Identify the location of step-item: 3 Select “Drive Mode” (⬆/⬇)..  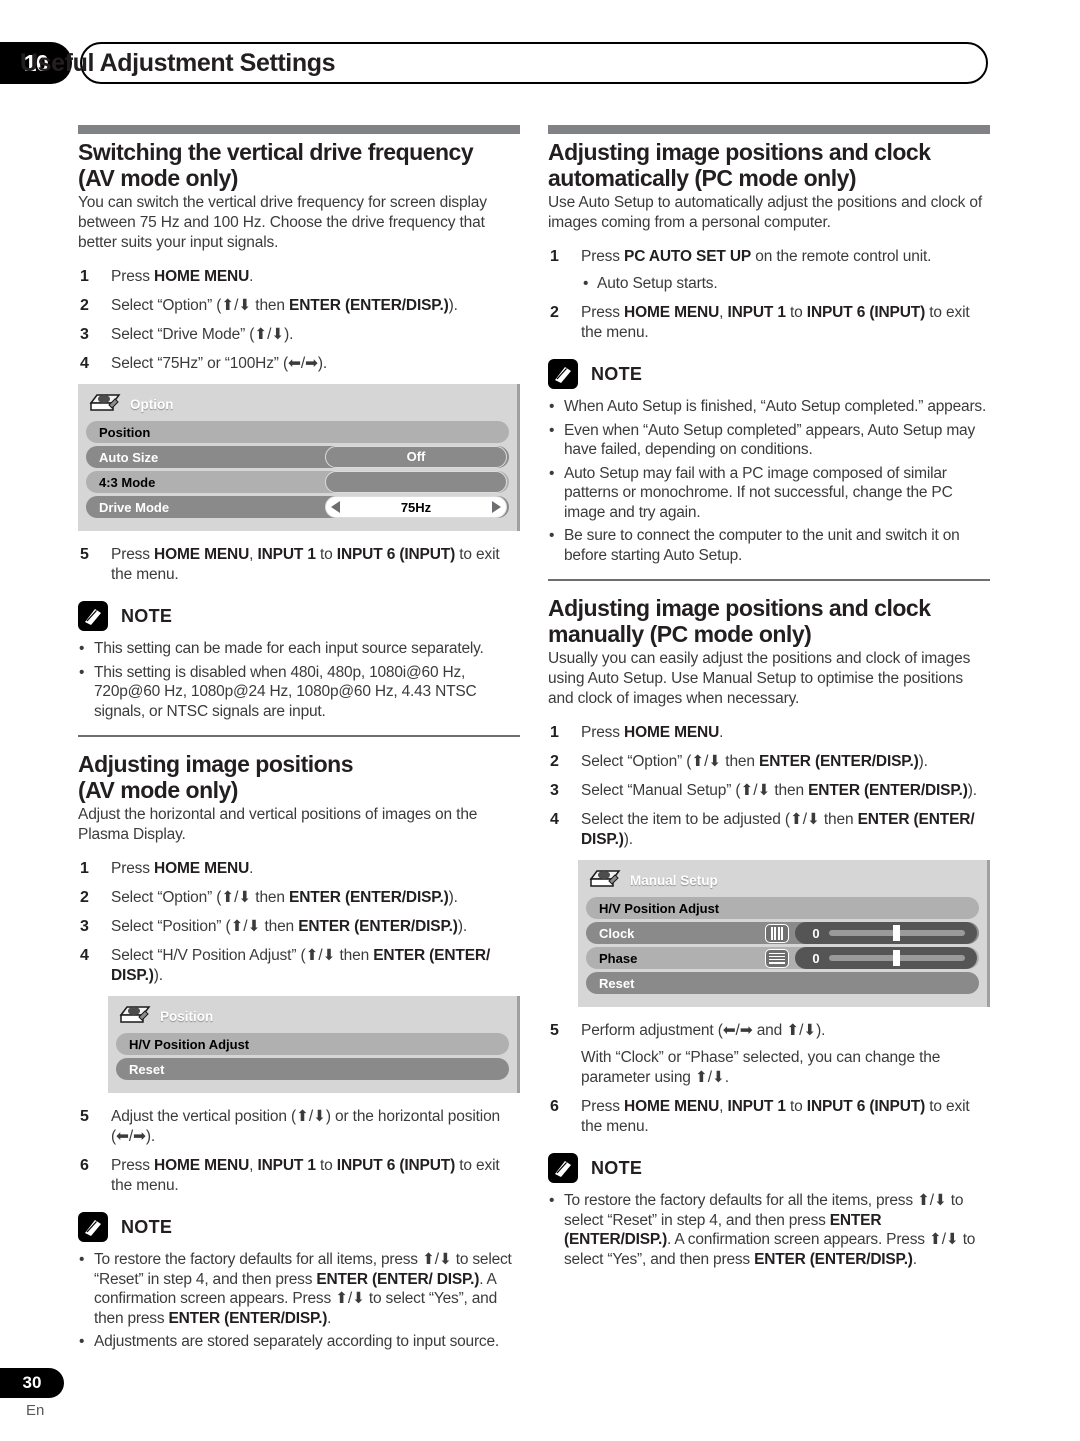
(299, 335).